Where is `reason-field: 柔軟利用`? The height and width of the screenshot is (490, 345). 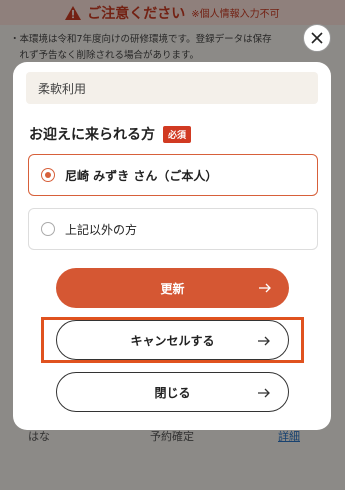 reason-field: 柔軟利用 is located at coordinates (172, 88).